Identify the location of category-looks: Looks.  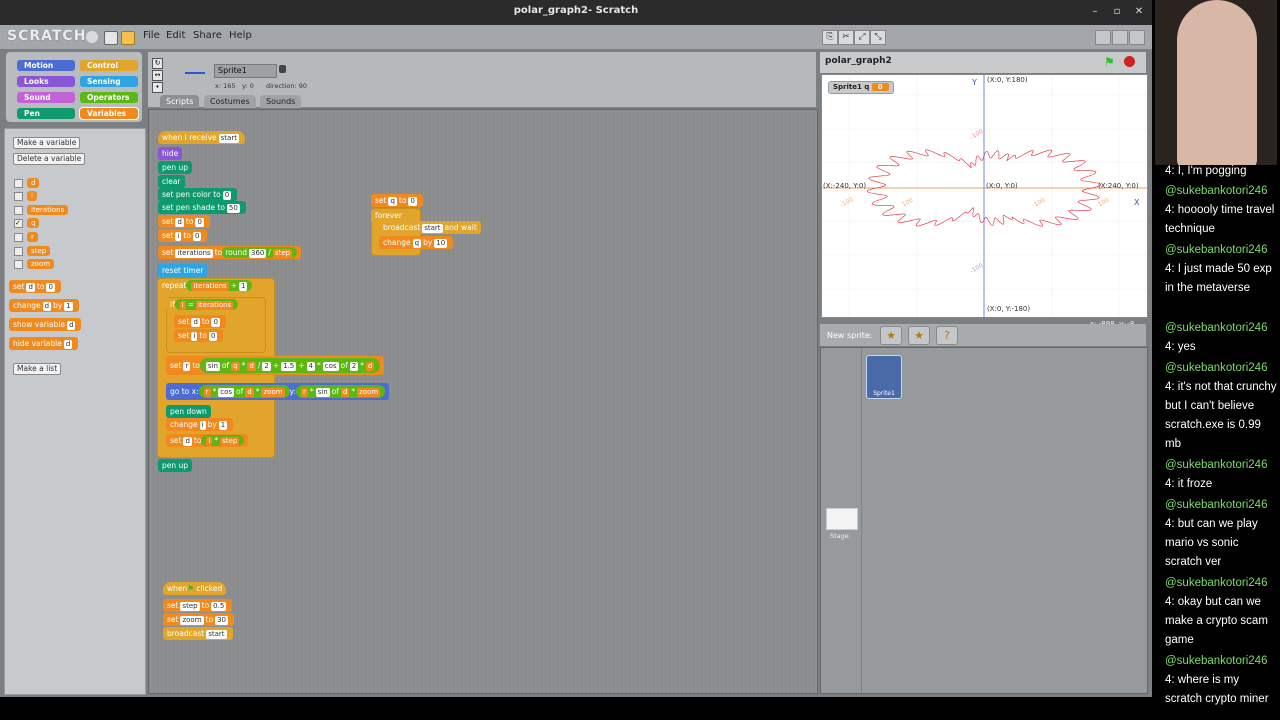
(46, 81).